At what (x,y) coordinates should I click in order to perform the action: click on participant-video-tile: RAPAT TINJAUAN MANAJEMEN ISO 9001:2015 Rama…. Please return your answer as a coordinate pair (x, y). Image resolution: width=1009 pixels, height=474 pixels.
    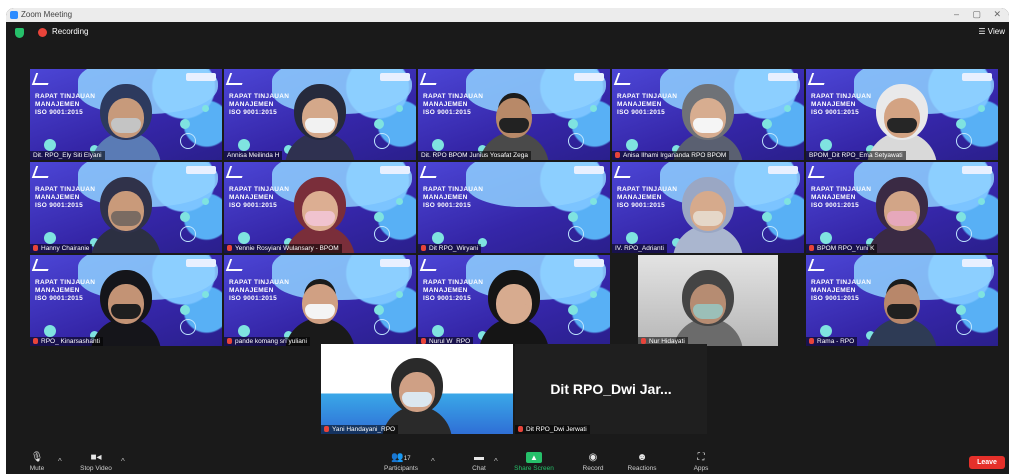
    Looking at the image, I should click on (902, 300).